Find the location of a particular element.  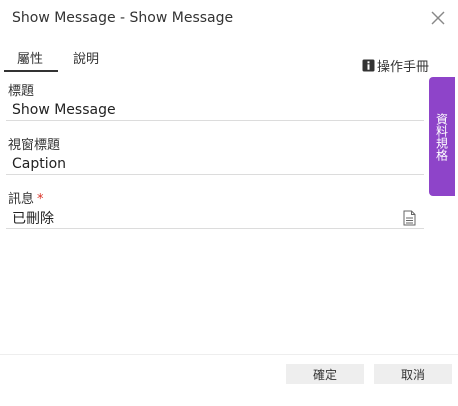

required-mark: * is located at coordinates (40, 199).